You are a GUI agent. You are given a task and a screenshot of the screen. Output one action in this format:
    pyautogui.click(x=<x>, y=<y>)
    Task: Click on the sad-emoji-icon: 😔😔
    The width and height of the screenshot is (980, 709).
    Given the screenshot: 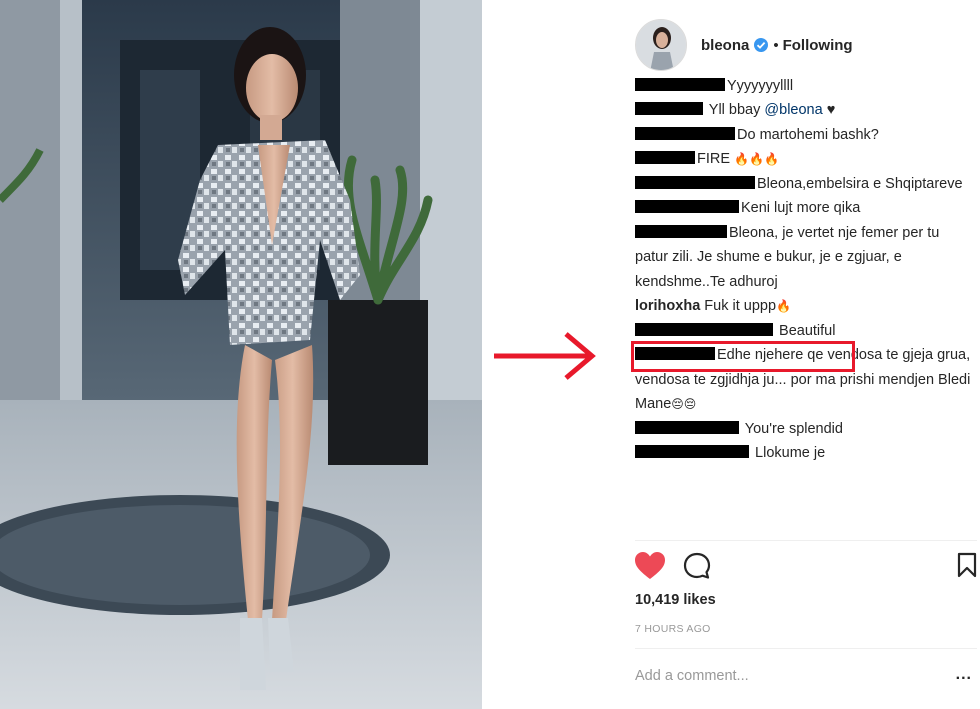 What is the action you would take?
    pyautogui.click(x=684, y=404)
    